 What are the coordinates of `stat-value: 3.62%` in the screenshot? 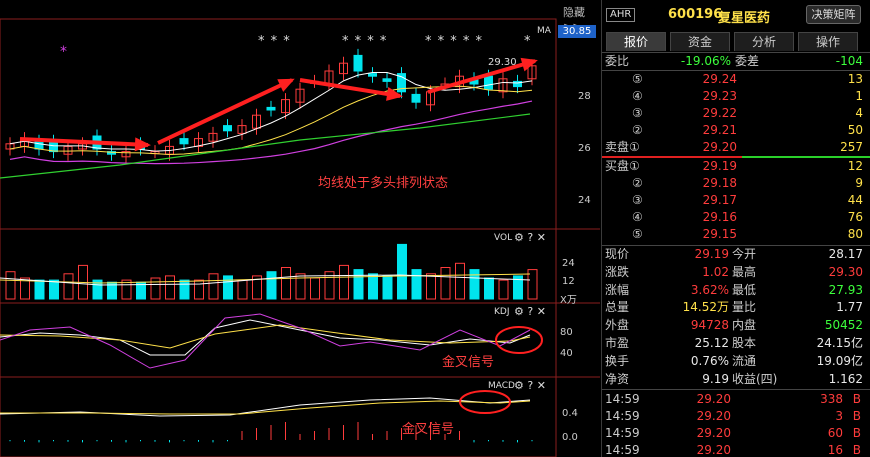 It's located at (709, 289).